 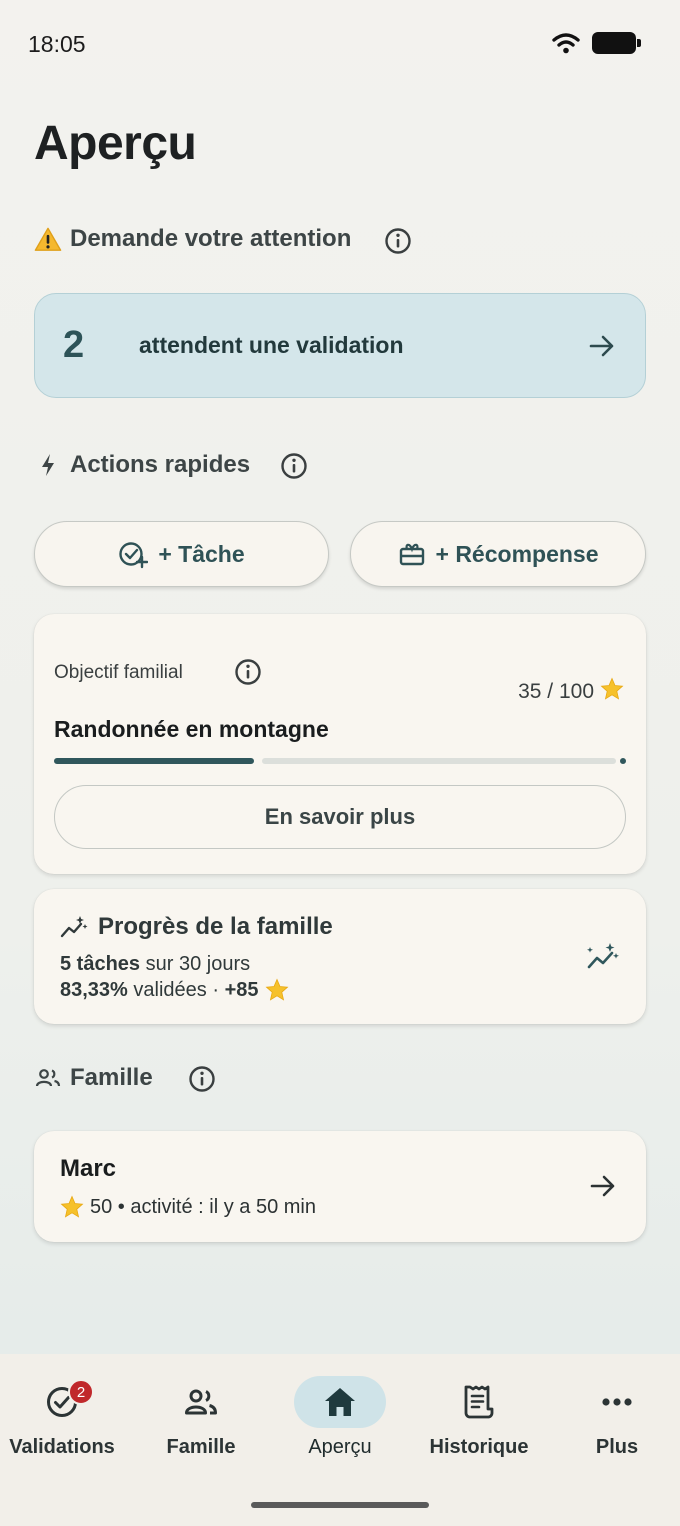 What do you see at coordinates (57, 44) in the screenshot?
I see `status-time: 18:05` at bounding box center [57, 44].